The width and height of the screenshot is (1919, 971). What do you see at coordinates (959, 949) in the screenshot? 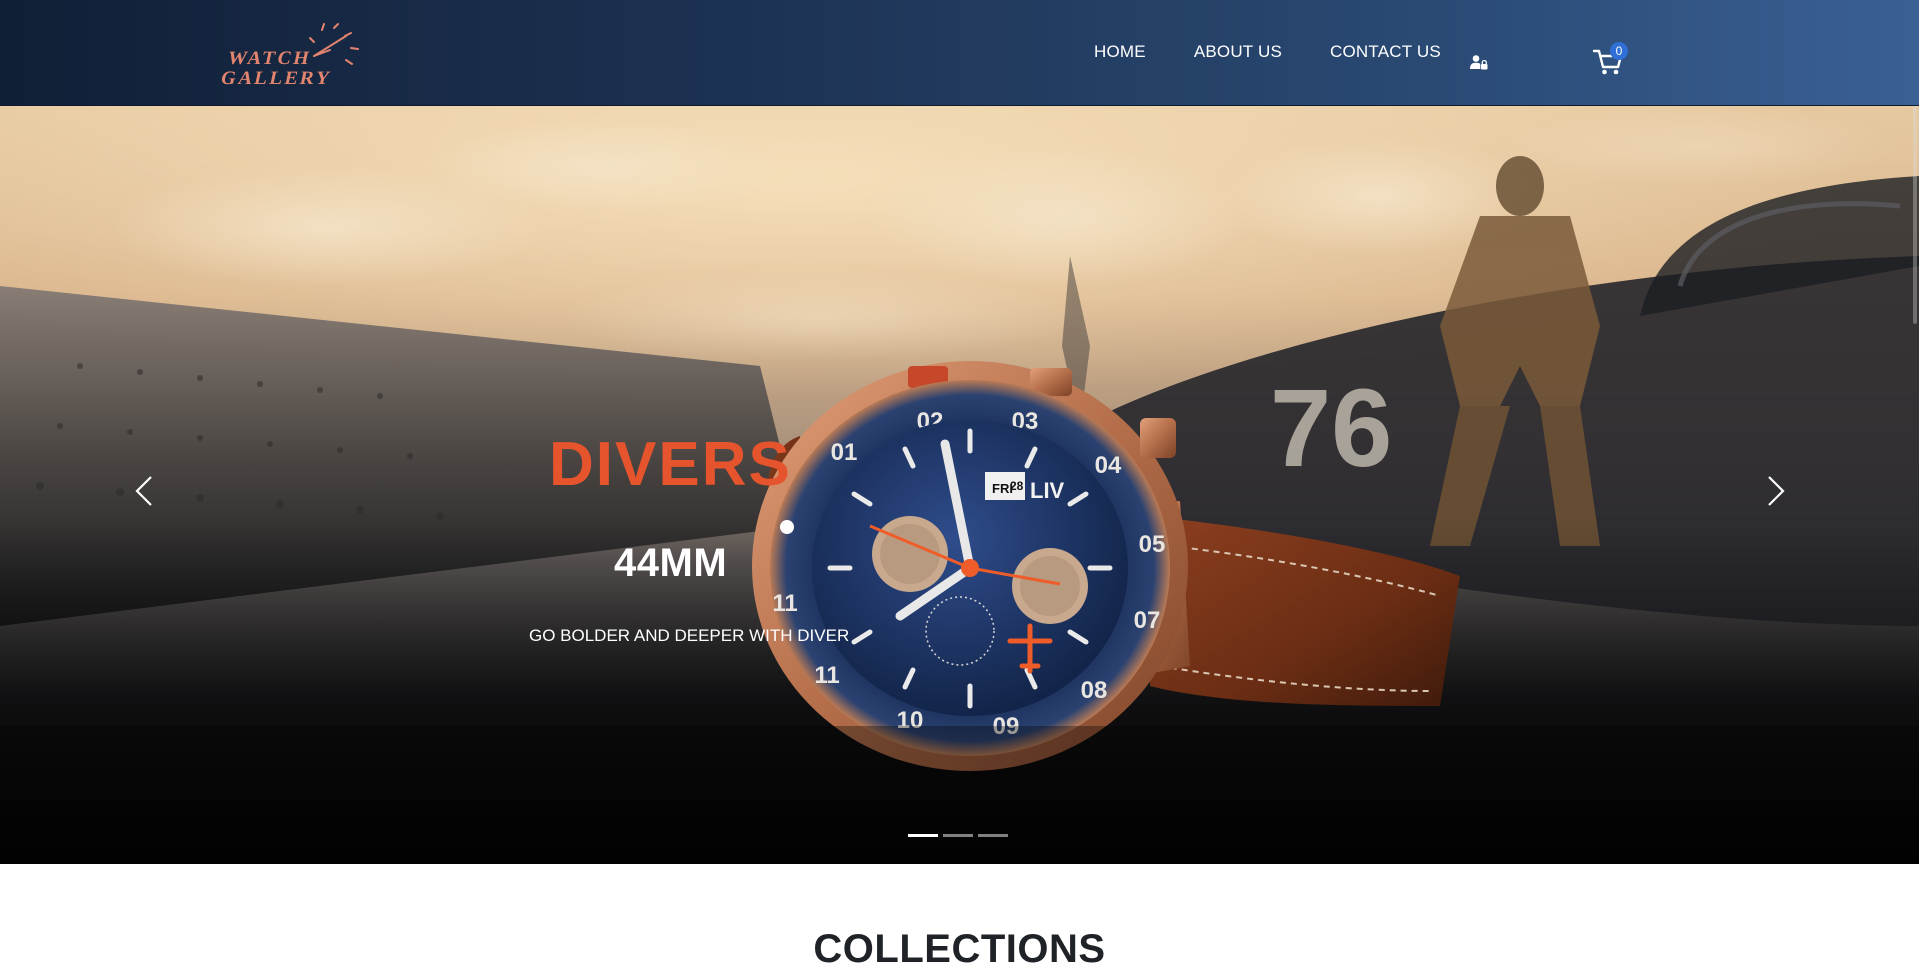
I see `collections-heading: COLLECTIONS` at bounding box center [959, 949].